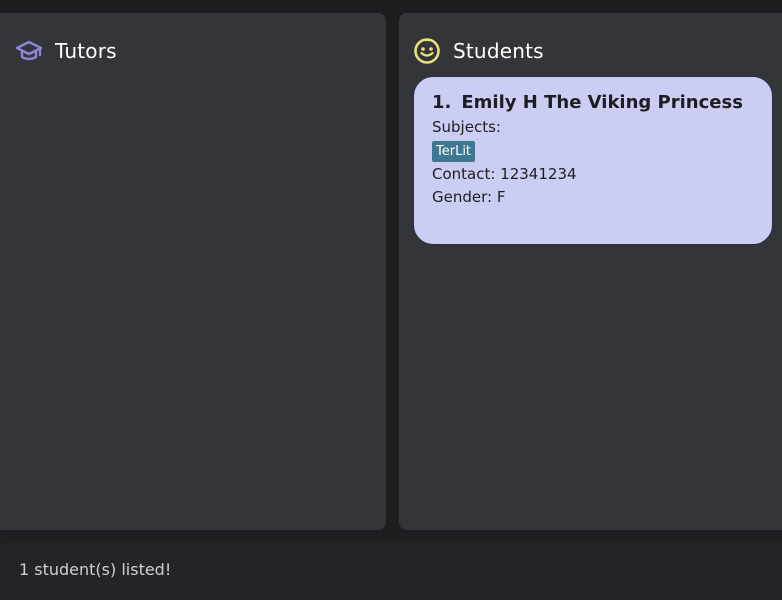  Describe the element at coordinates (29, 51) in the screenshot. I see `graduation-cap-icon` at that location.